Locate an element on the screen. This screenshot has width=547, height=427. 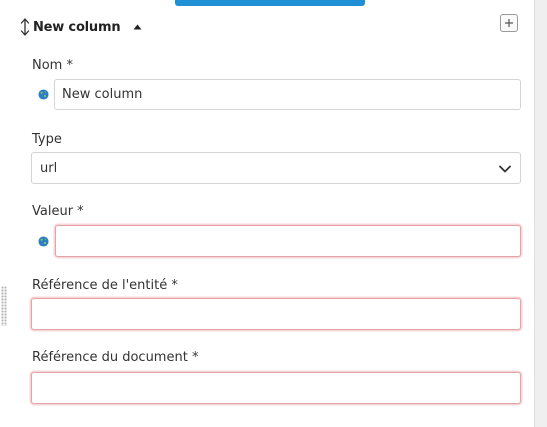
column-header: New column is located at coordinates (81, 27).